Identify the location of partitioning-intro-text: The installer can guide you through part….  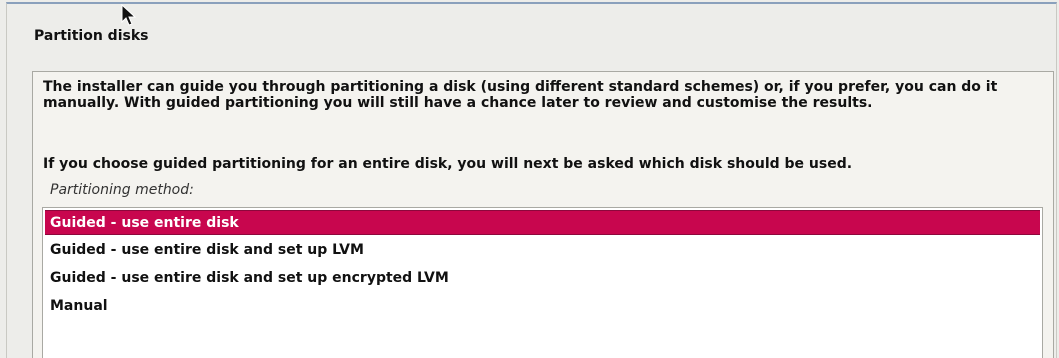
(520, 95).